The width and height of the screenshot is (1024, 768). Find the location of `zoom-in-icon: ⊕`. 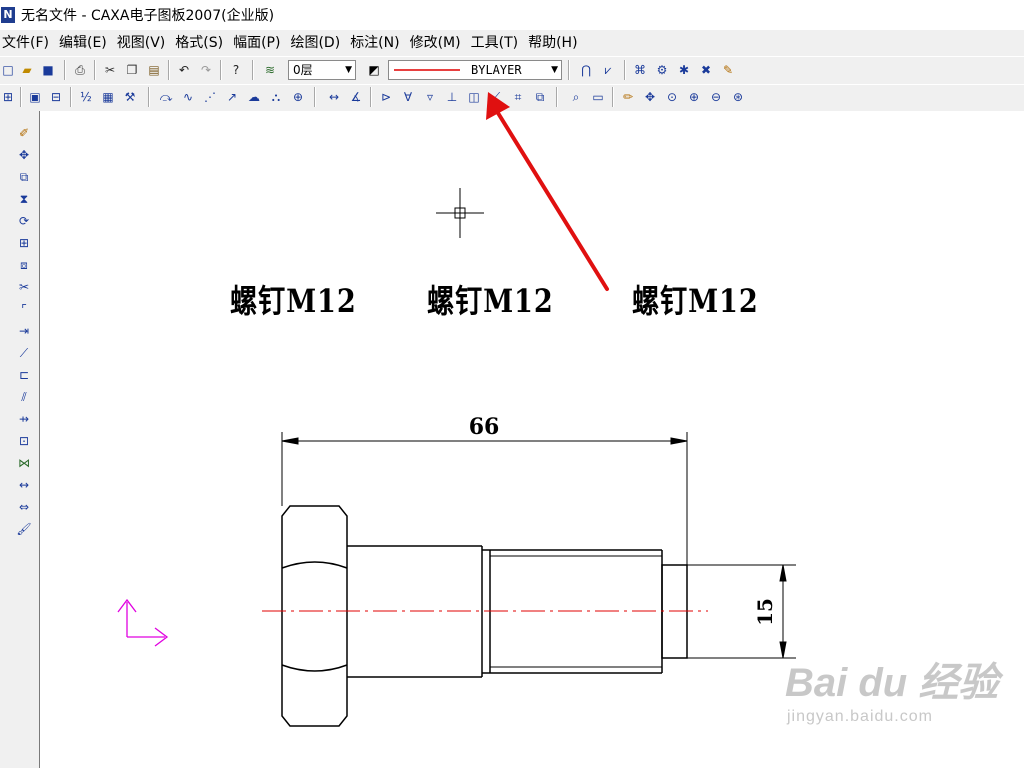

zoom-in-icon: ⊕ is located at coordinates (694, 97).